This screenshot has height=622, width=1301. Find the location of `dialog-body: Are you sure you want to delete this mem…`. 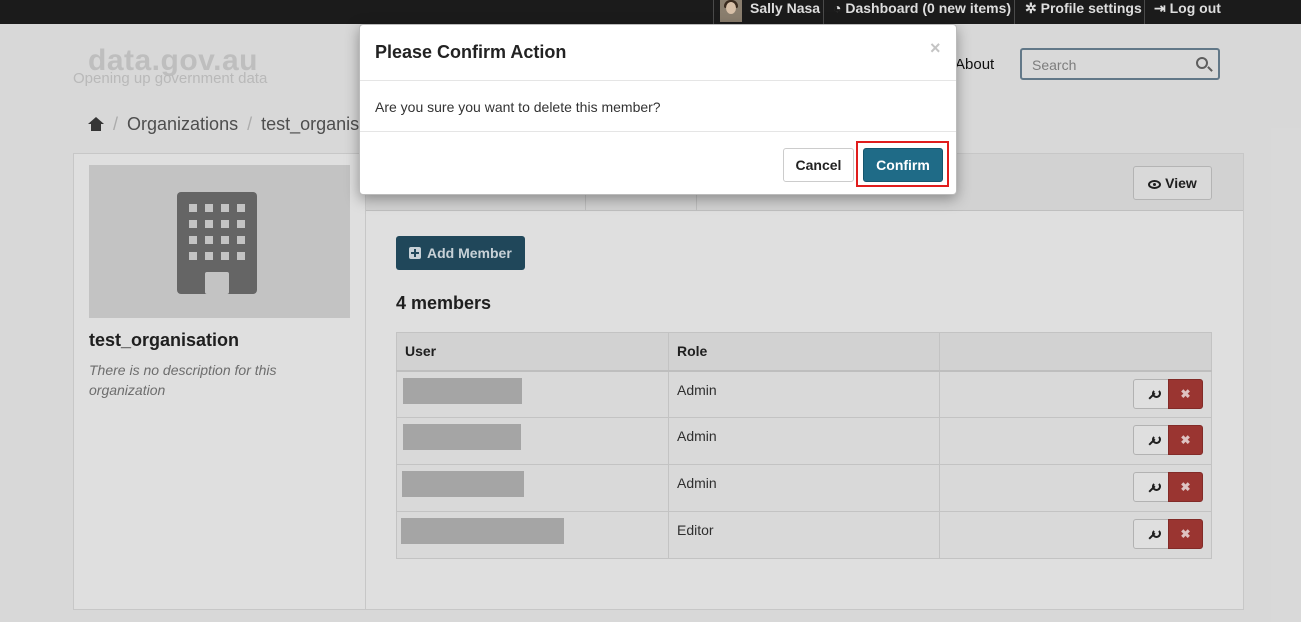

dialog-body: Are you sure you want to delete this mem… is located at coordinates (658, 107).